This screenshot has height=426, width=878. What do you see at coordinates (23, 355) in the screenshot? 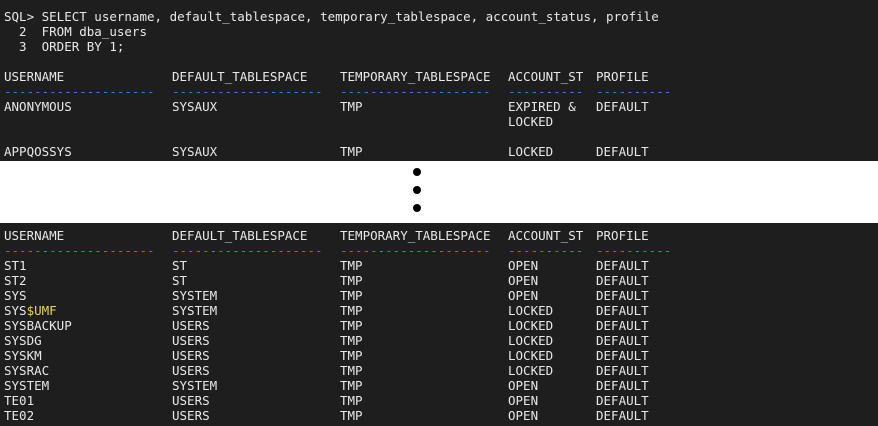
I see `cell-username: SYSKM` at bounding box center [23, 355].